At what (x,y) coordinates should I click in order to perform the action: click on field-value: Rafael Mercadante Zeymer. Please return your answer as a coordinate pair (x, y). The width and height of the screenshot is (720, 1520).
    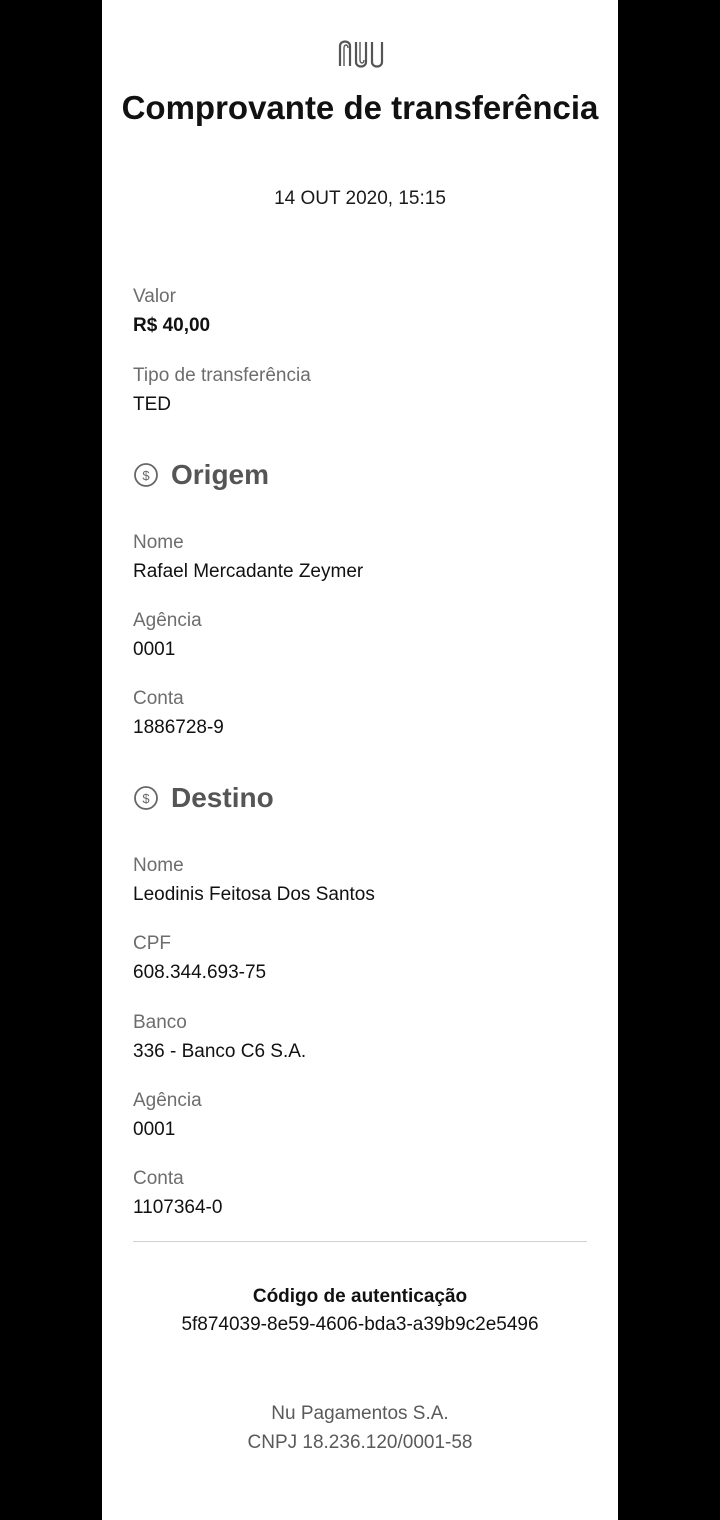
    Looking at the image, I should click on (248, 571).